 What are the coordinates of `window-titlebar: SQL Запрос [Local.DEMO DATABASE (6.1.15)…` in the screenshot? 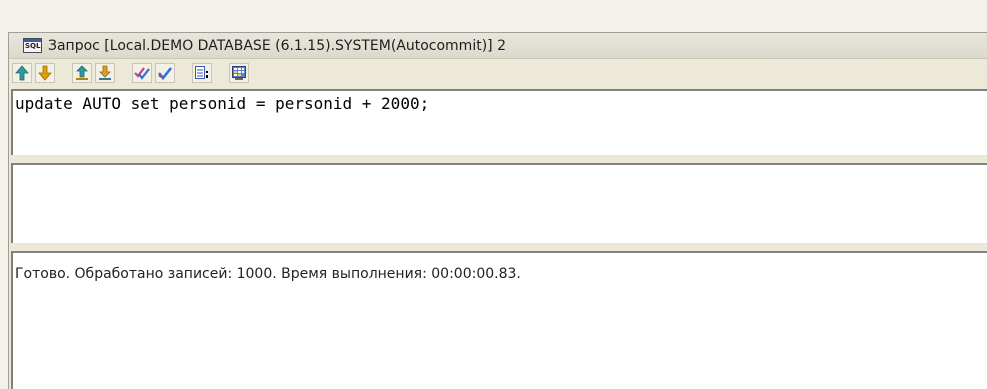 It's located at (498, 46).